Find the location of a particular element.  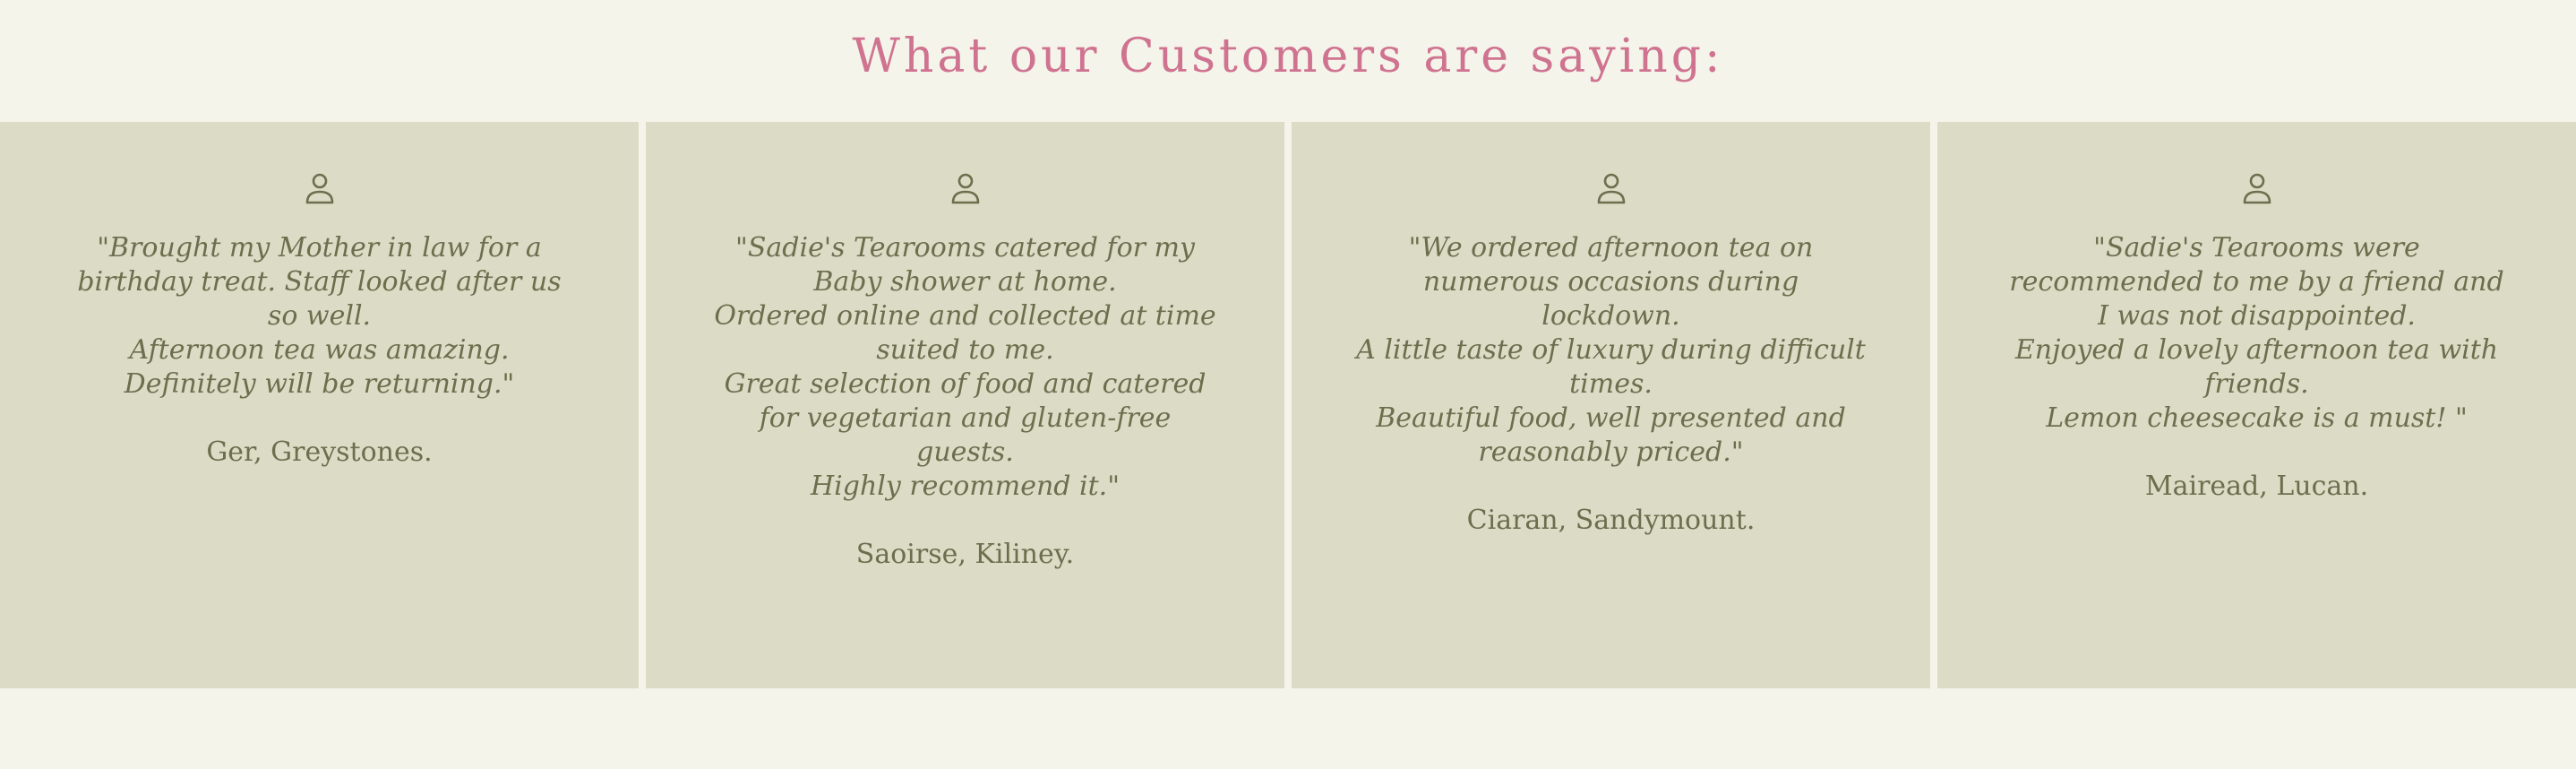

testimonial-author: Mairead, Lucan. is located at coordinates (2256, 486).